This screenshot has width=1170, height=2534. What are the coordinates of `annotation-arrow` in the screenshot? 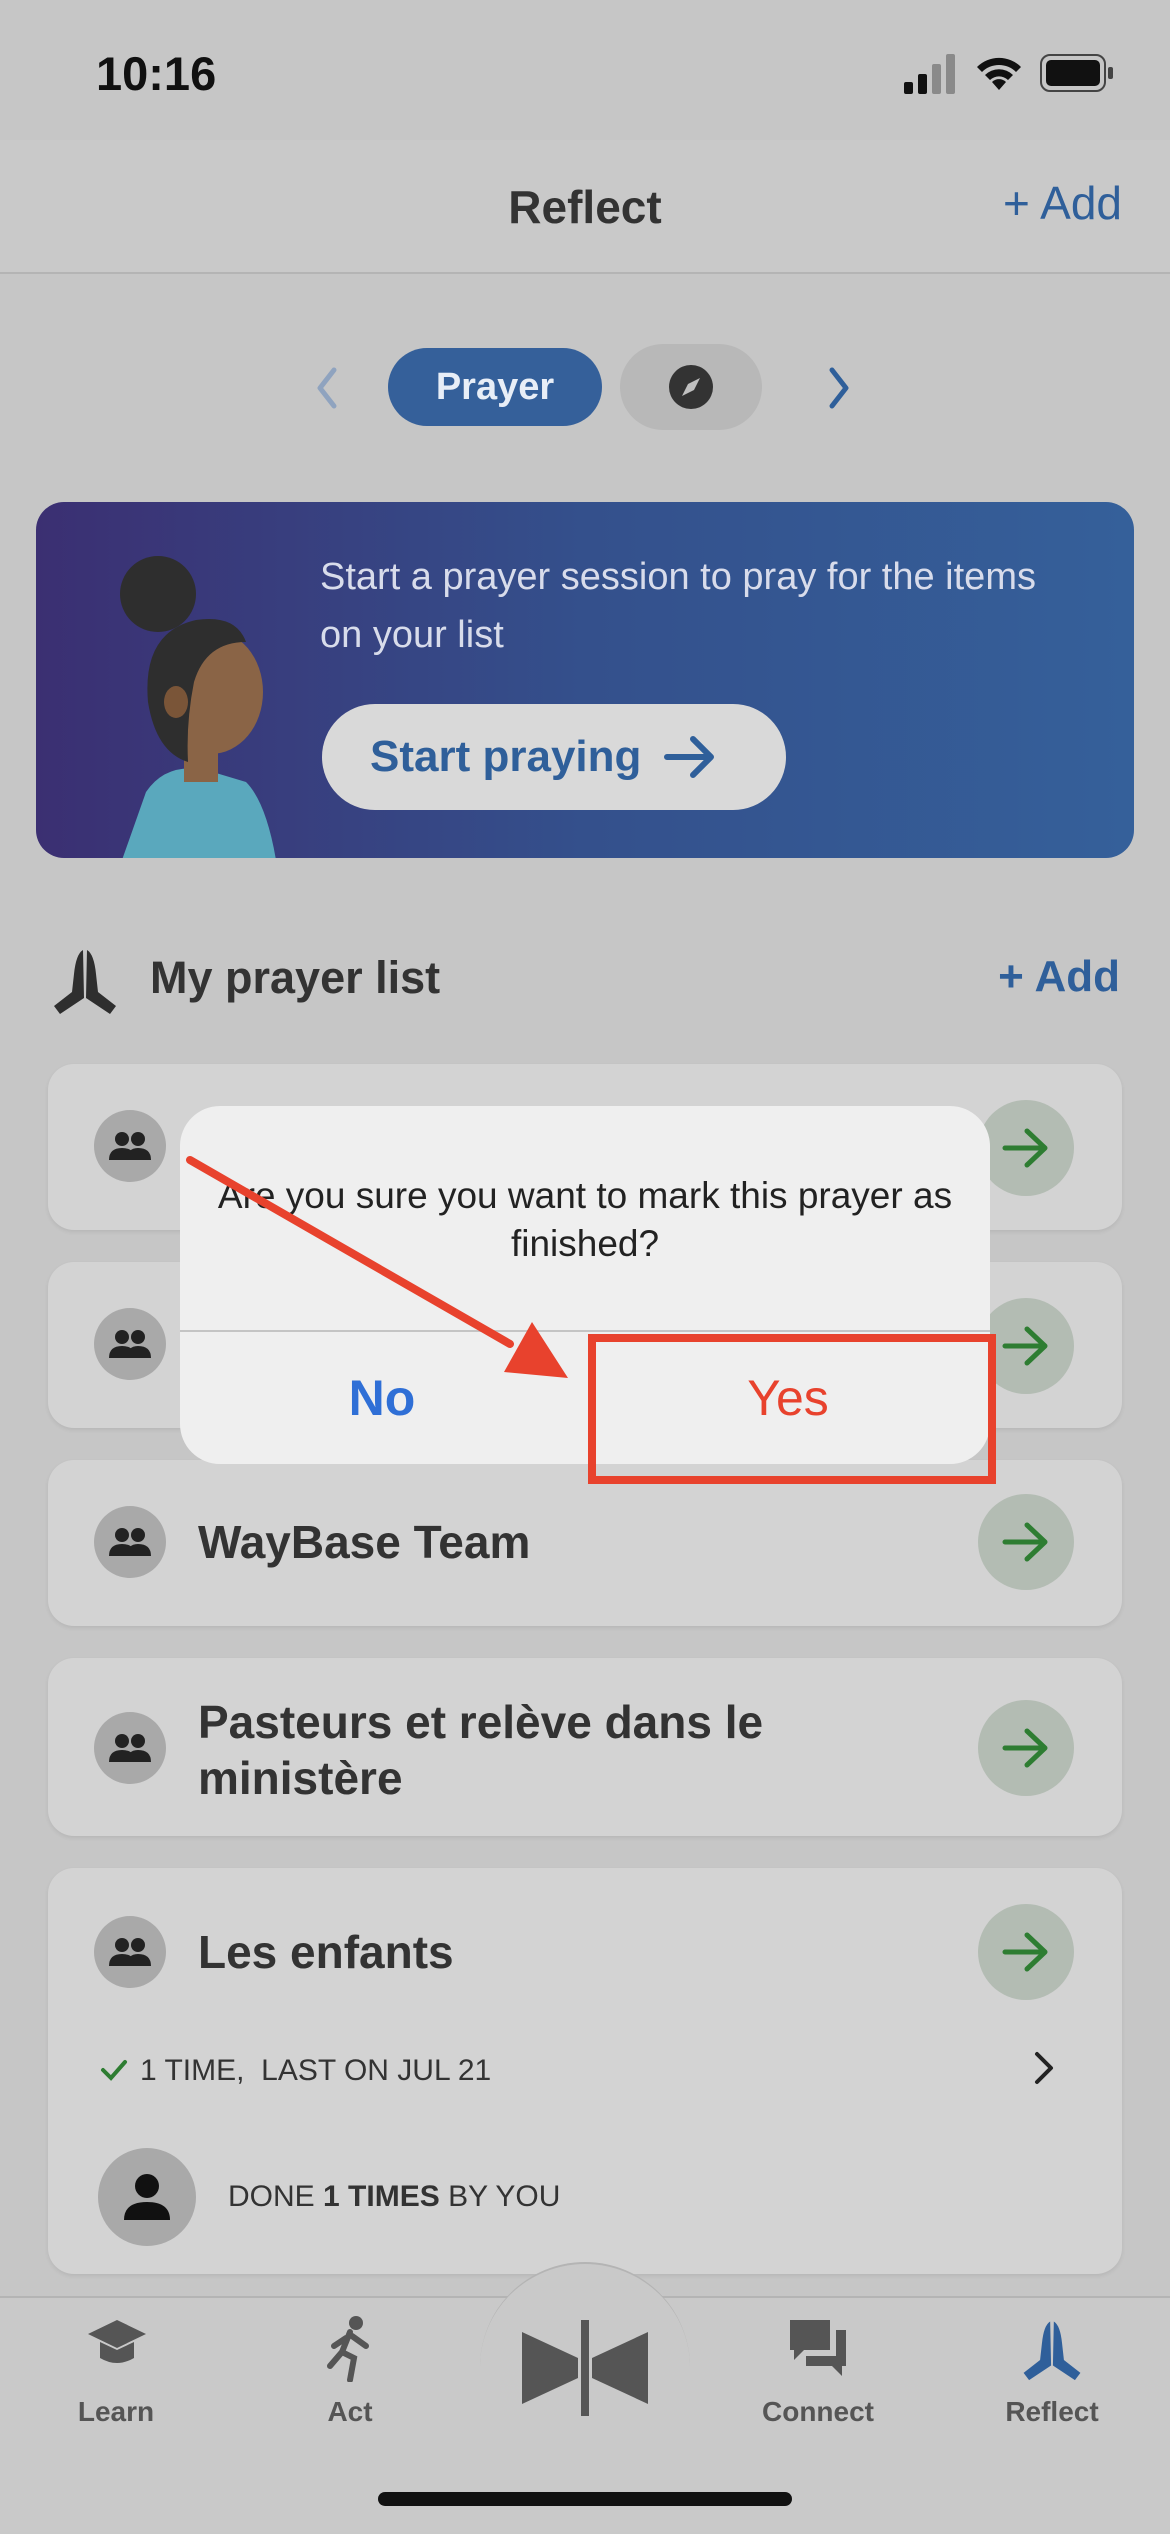 It's located at (377, 1267).